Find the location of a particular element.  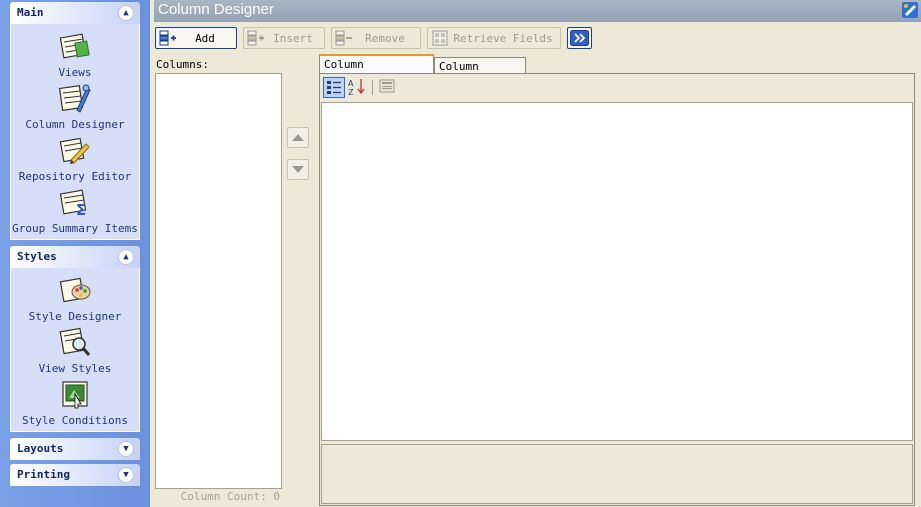

retrieve-fields-button: Retrieve Fields is located at coordinates (494, 38).